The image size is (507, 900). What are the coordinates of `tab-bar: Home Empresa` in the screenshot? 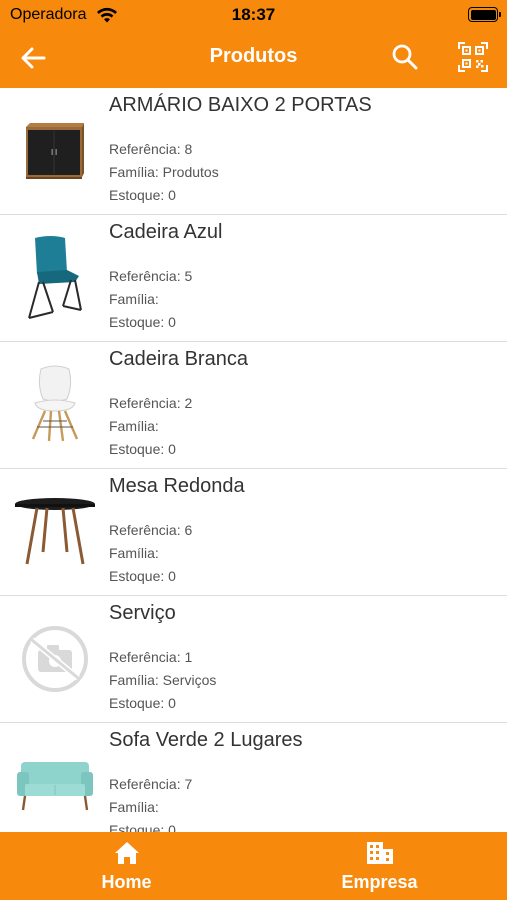 It's located at (253, 866).